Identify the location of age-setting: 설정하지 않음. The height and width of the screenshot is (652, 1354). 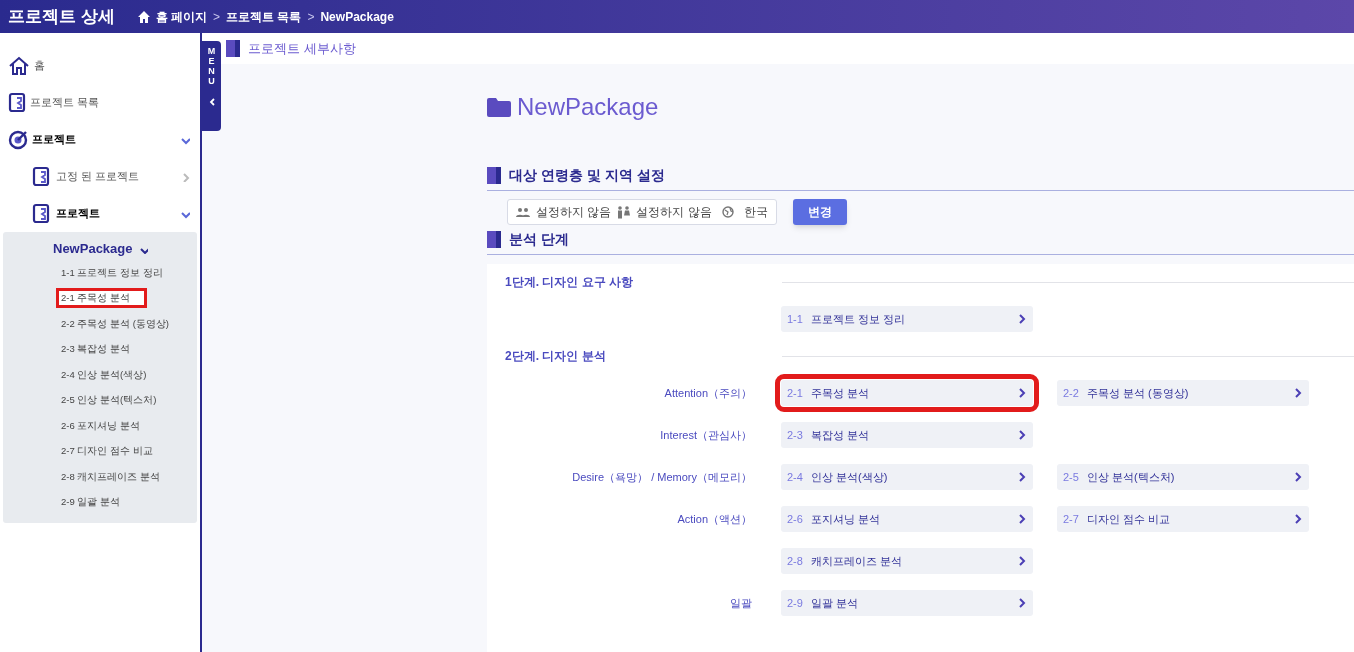
(574, 212).